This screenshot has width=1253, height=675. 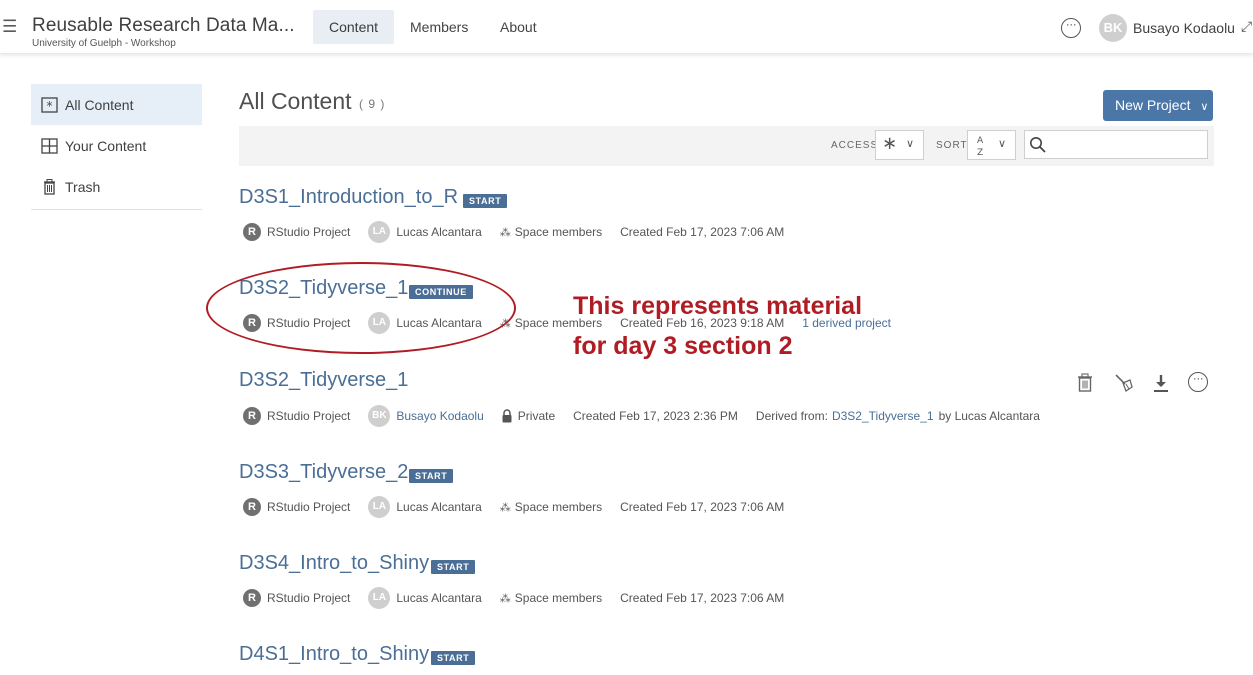 I want to click on collapse-icon: ⤢, so click(x=1246, y=26).